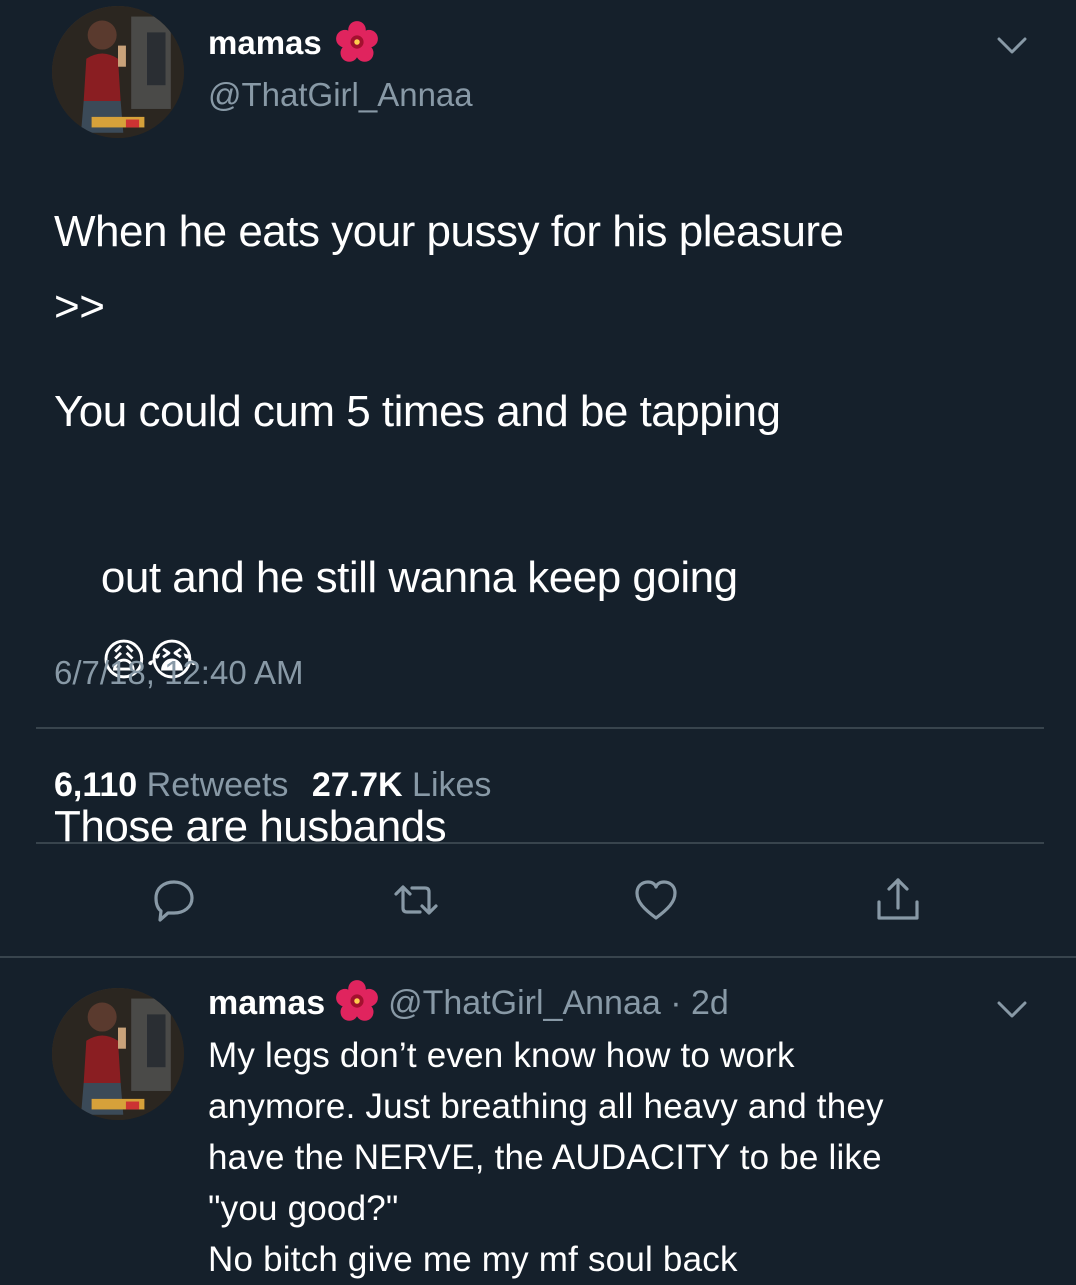 The width and height of the screenshot is (1076, 1285). I want to click on retweet-icon, so click(416, 900).